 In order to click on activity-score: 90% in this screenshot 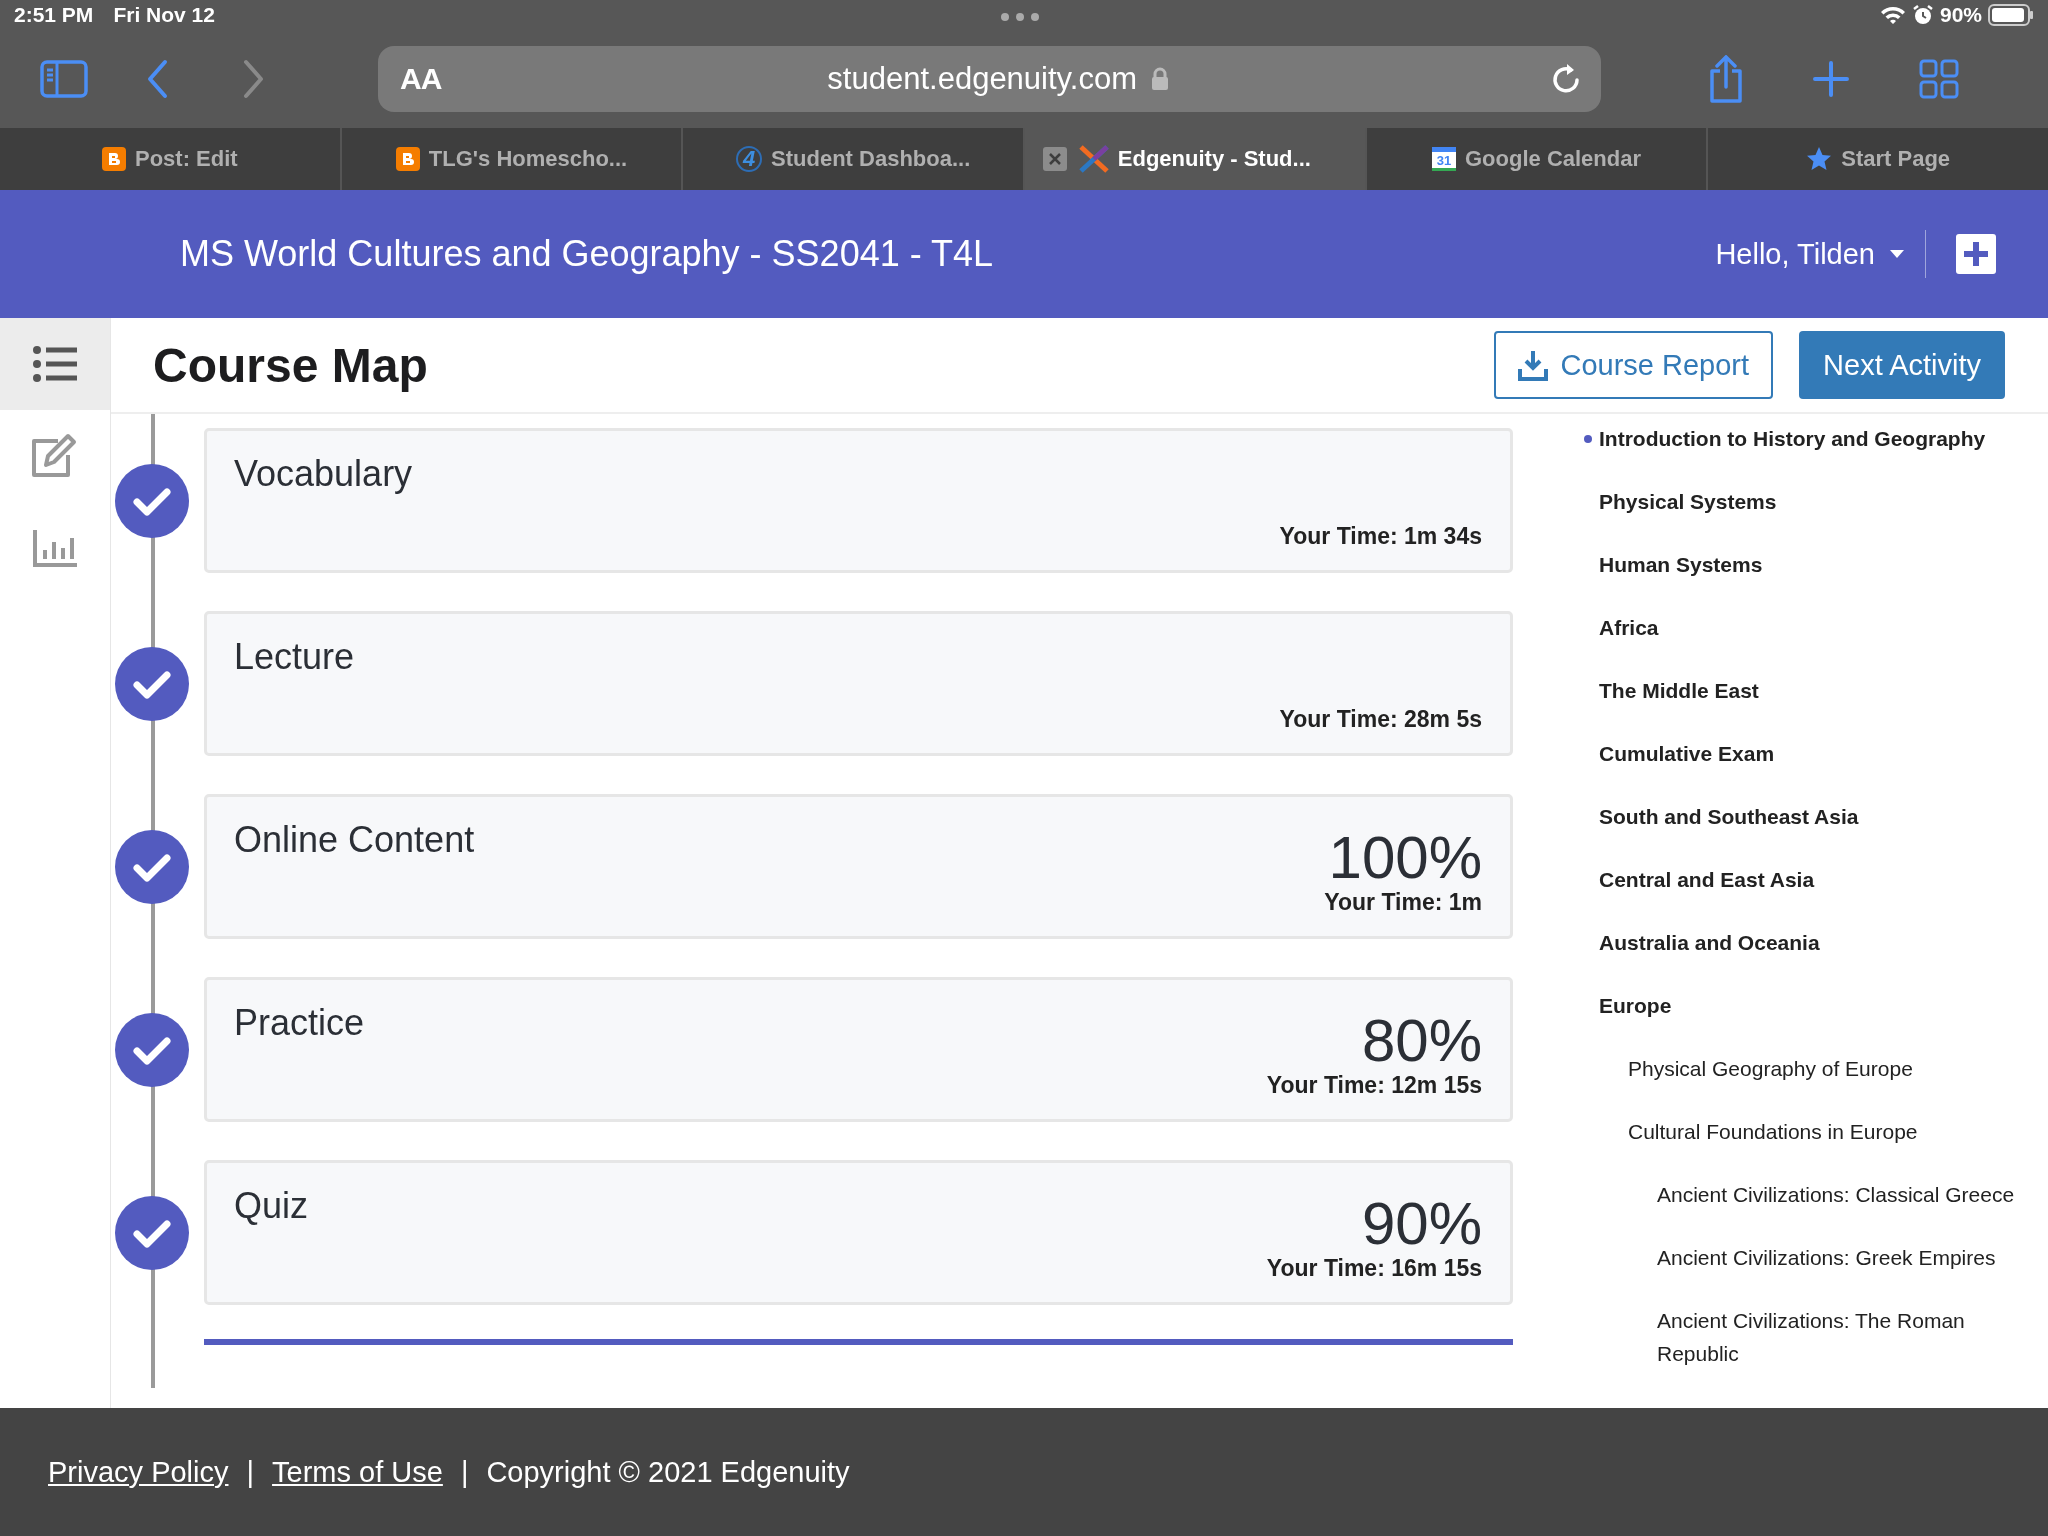, I will do `click(1421, 1223)`.